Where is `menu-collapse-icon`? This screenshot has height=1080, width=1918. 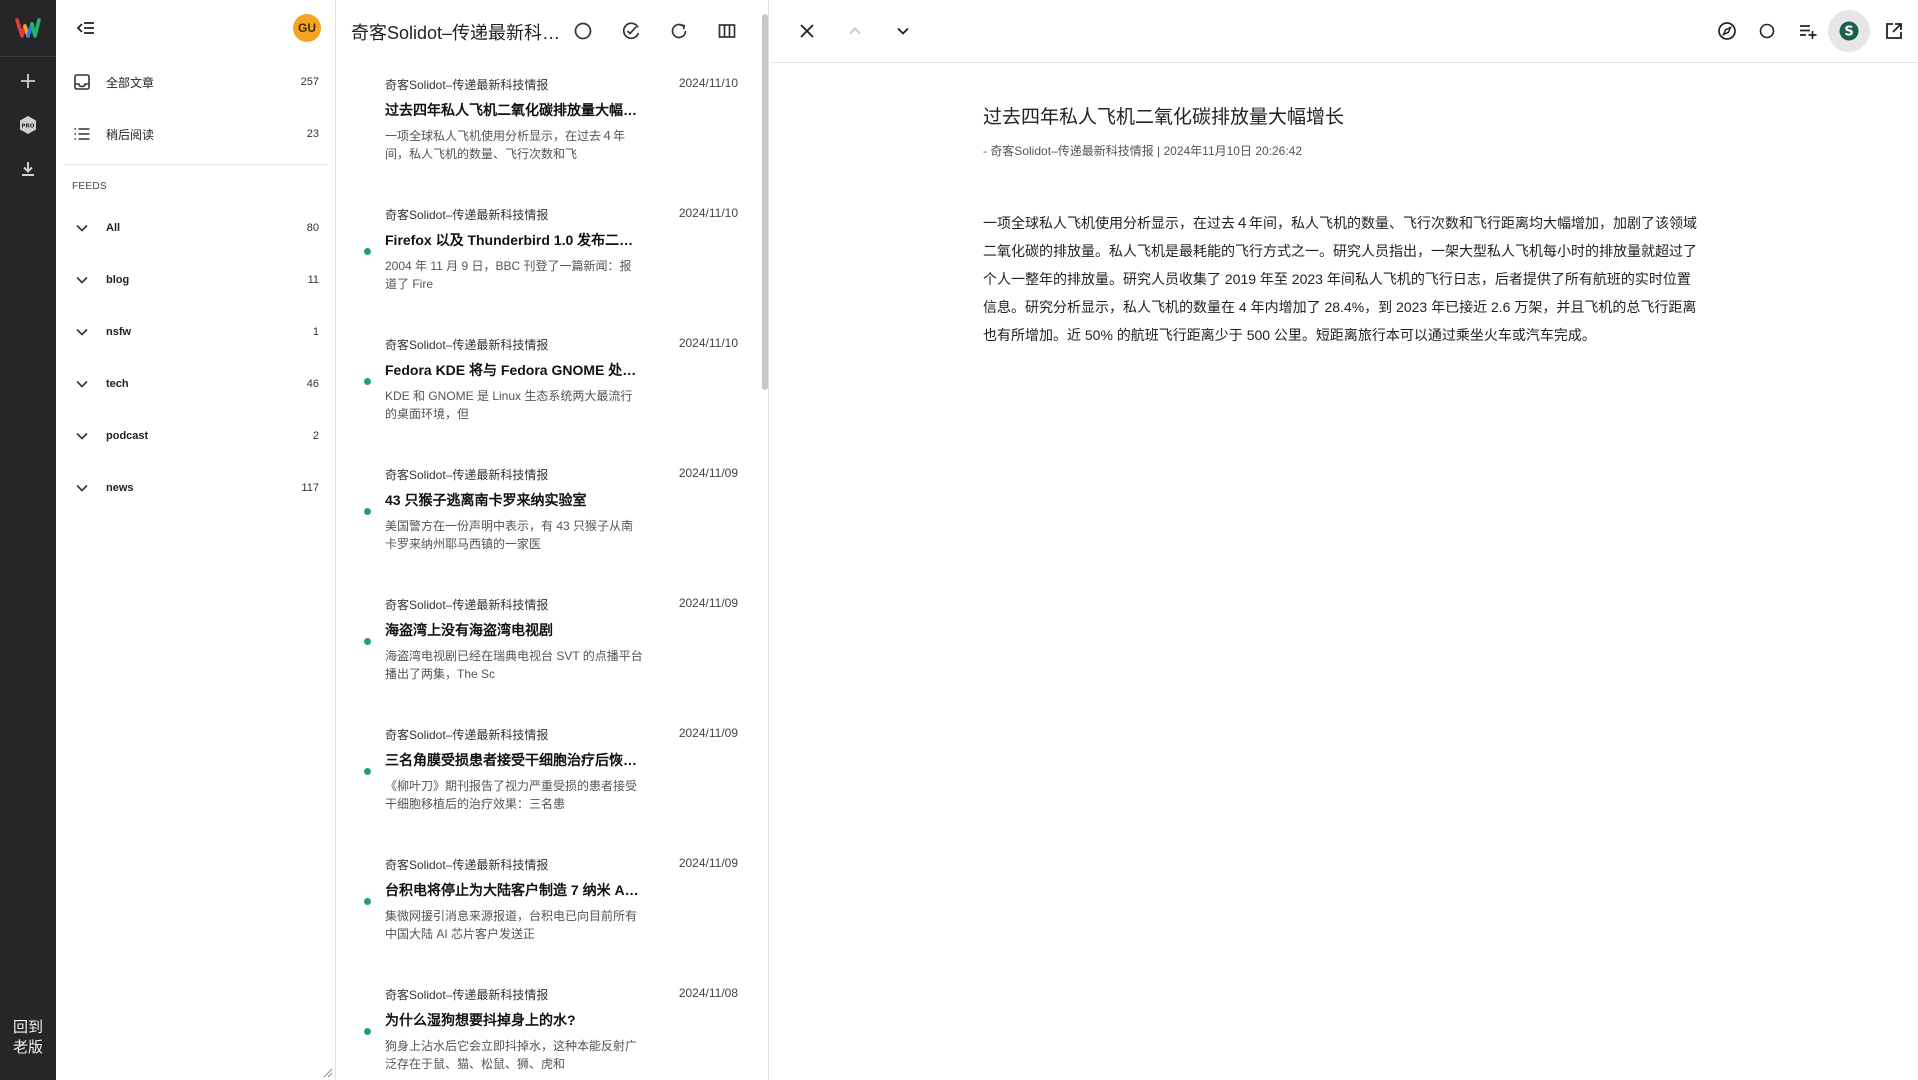 menu-collapse-icon is located at coordinates (86, 28).